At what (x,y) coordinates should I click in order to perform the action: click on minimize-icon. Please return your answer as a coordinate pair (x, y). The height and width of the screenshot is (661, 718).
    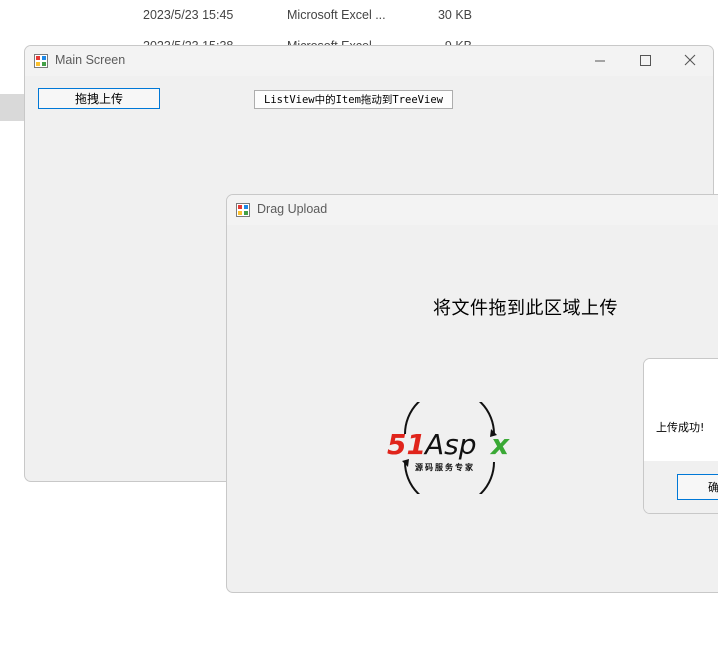
    Looking at the image, I should click on (600, 61).